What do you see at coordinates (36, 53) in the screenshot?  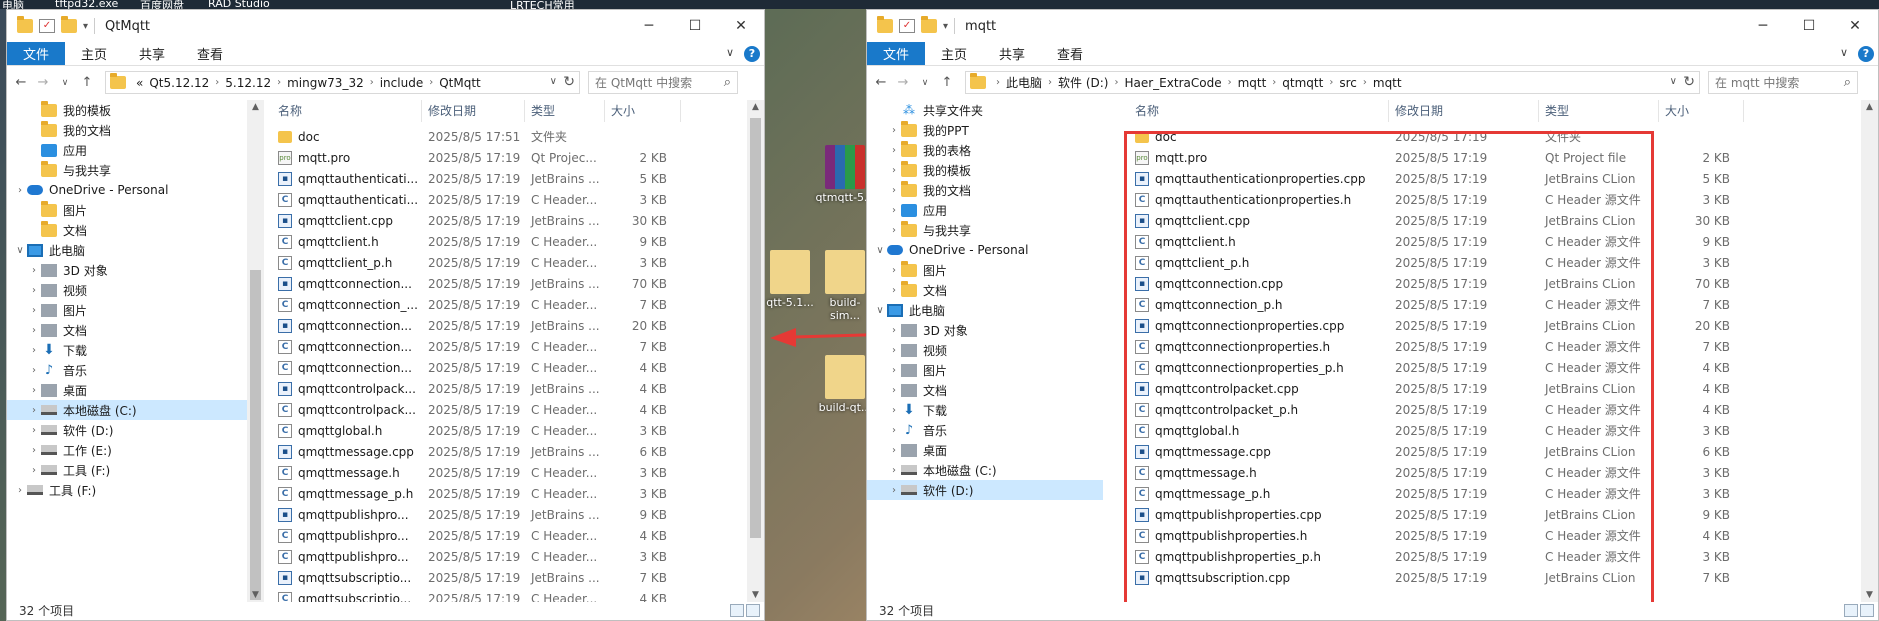 I see `tab-file: 文件` at bounding box center [36, 53].